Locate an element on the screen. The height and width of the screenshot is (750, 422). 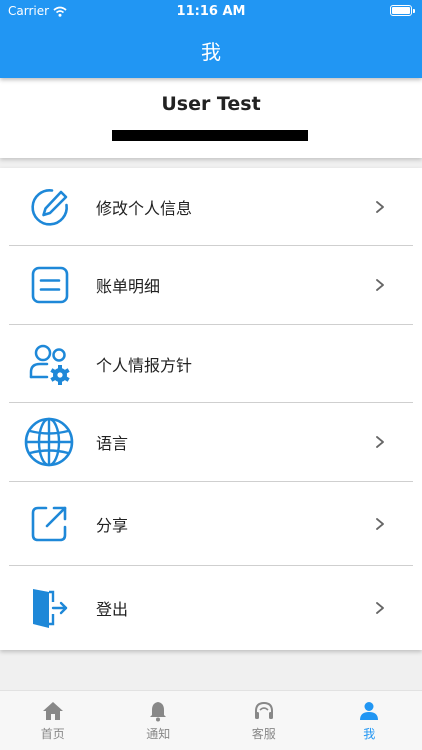
tab-bar: 首页 通知 客服 我 is located at coordinates (211, 720).